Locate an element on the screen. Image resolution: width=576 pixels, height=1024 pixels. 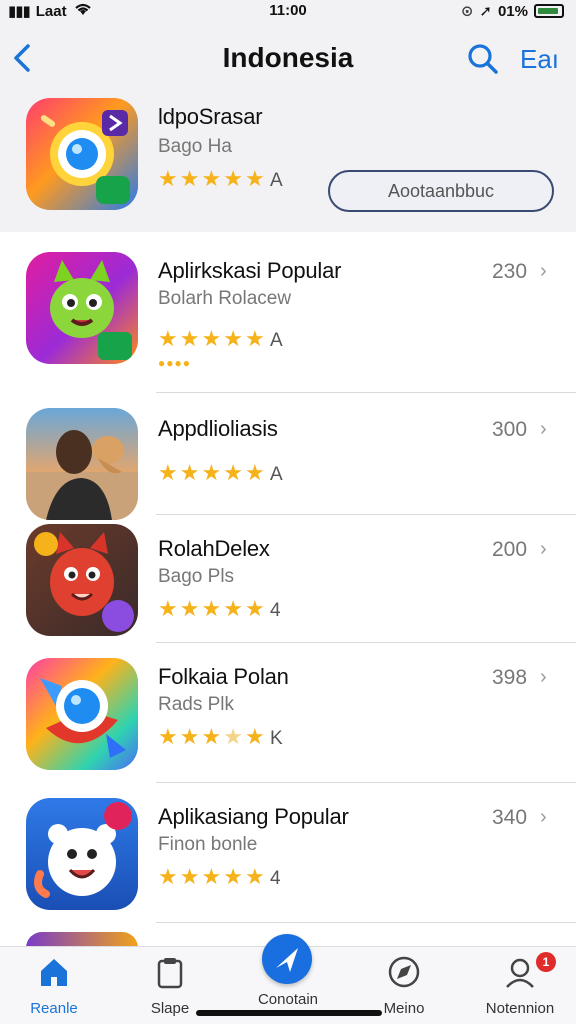
open-button: Aootaanbbuc is located at coordinates (441, 191).